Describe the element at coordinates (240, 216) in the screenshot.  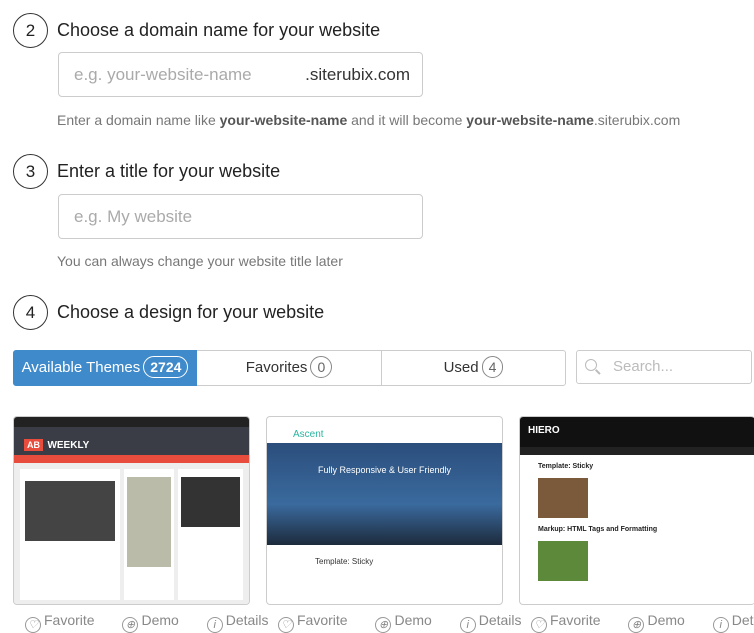
I see `title-input: e.g. My website` at that location.